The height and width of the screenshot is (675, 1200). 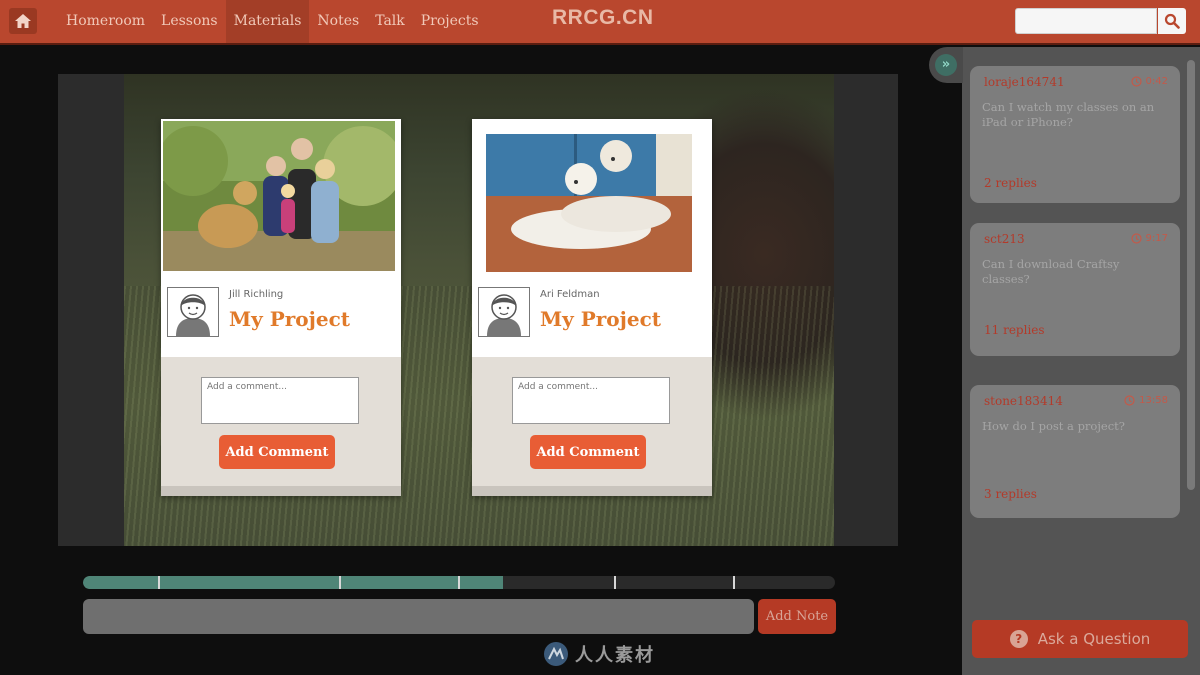 What do you see at coordinates (1014, 330) in the screenshot?
I see `question-replies-link: 11 replies` at bounding box center [1014, 330].